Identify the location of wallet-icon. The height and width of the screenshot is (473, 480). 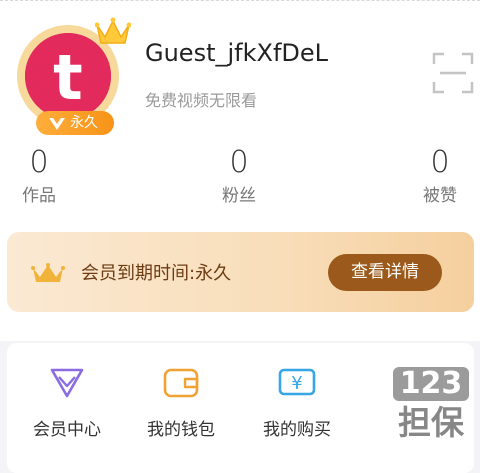
(181, 383).